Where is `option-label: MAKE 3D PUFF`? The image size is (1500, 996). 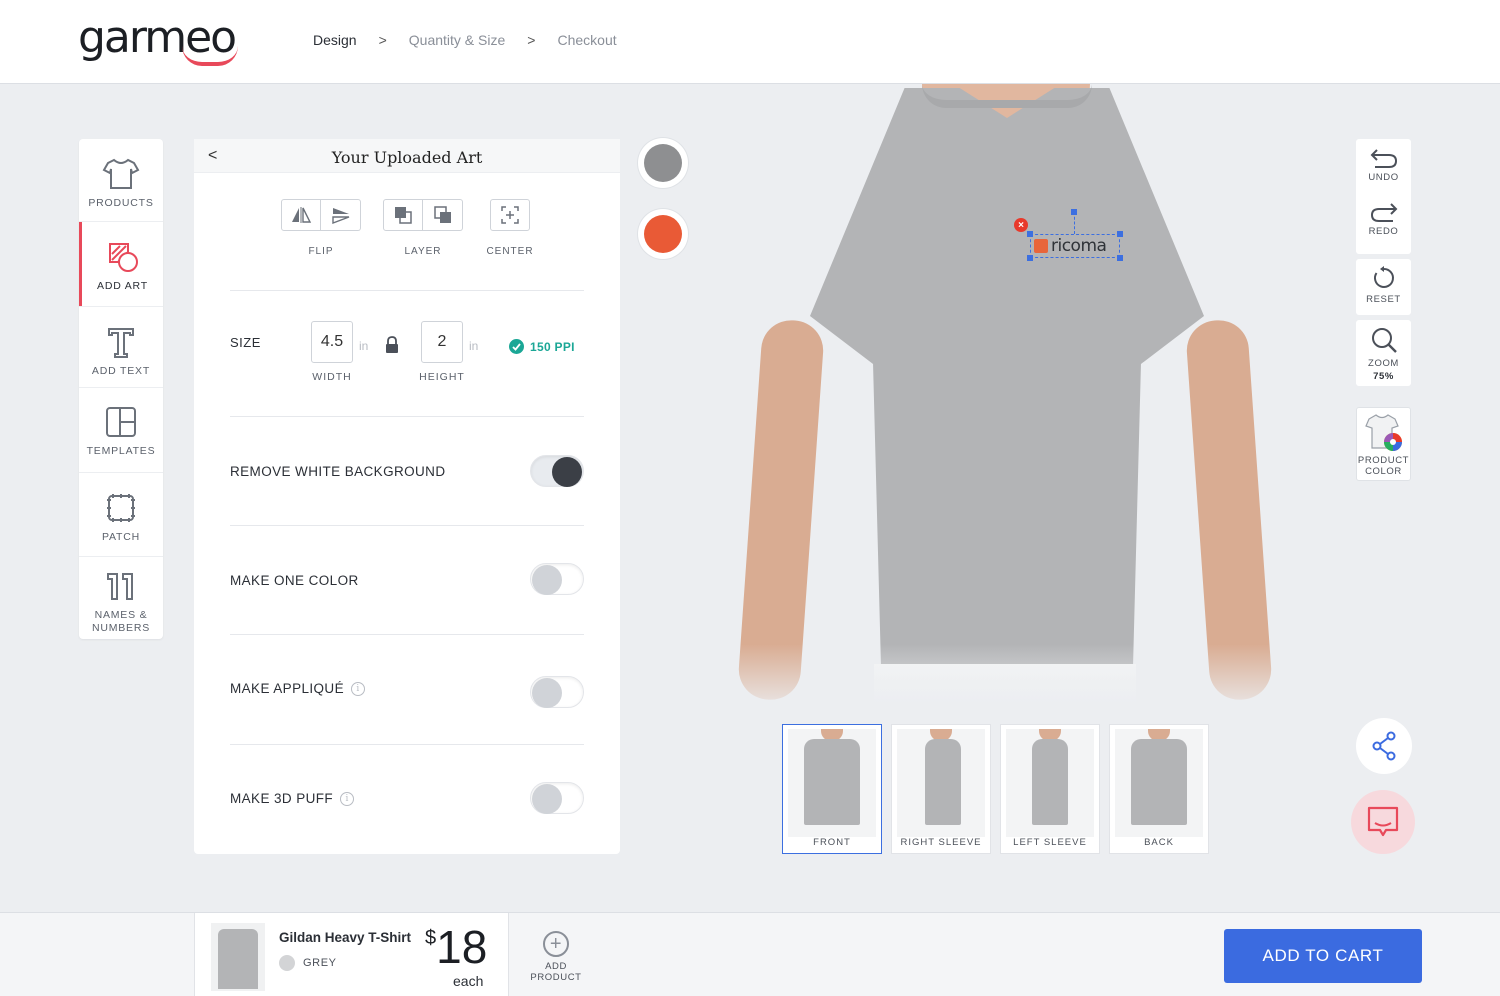
option-label: MAKE 3D PUFF is located at coordinates (282, 798).